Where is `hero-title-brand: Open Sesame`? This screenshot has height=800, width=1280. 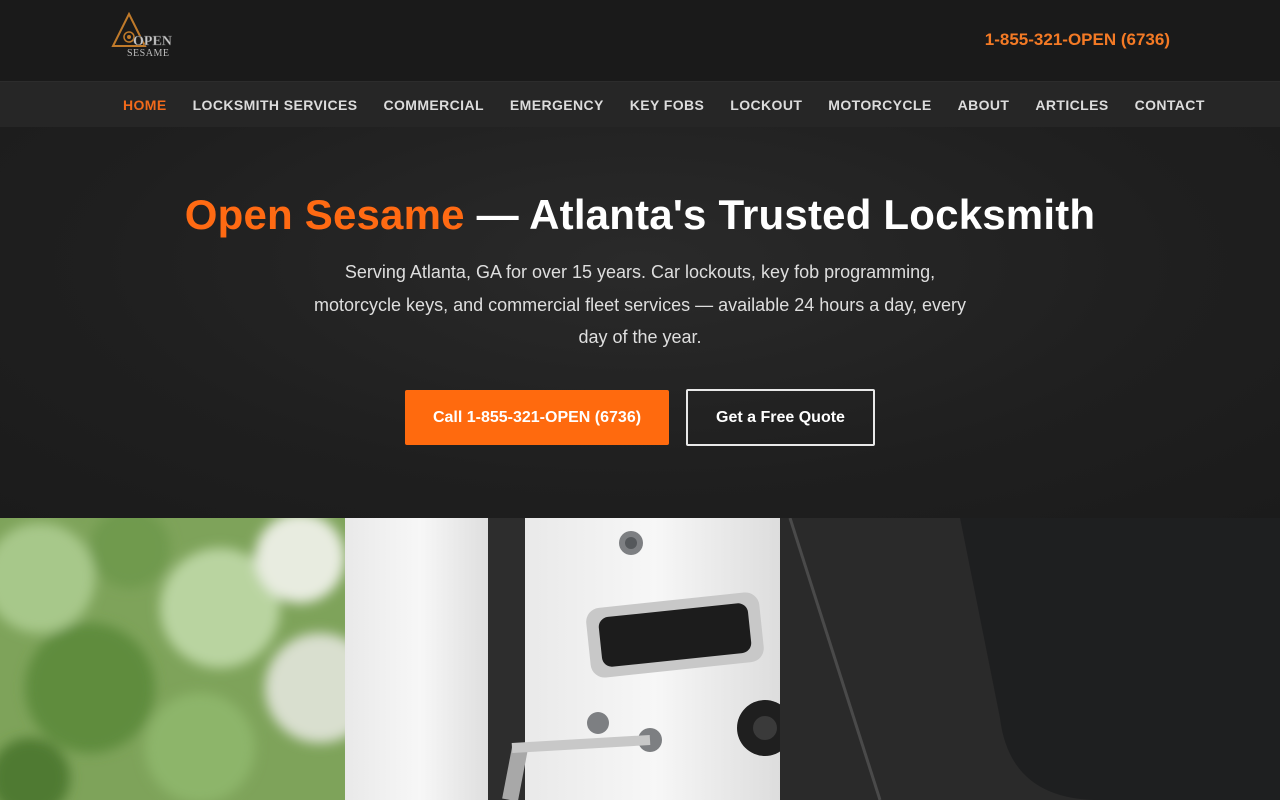
hero-title-brand: Open Sesame is located at coordinates (324, 214).